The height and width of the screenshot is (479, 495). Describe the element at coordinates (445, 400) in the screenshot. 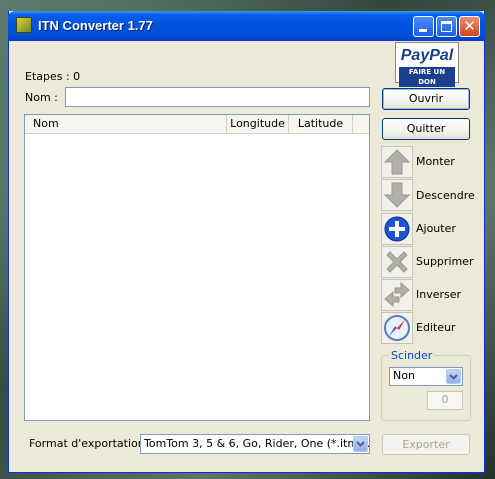

I see `split-count-input: 0` at that location.